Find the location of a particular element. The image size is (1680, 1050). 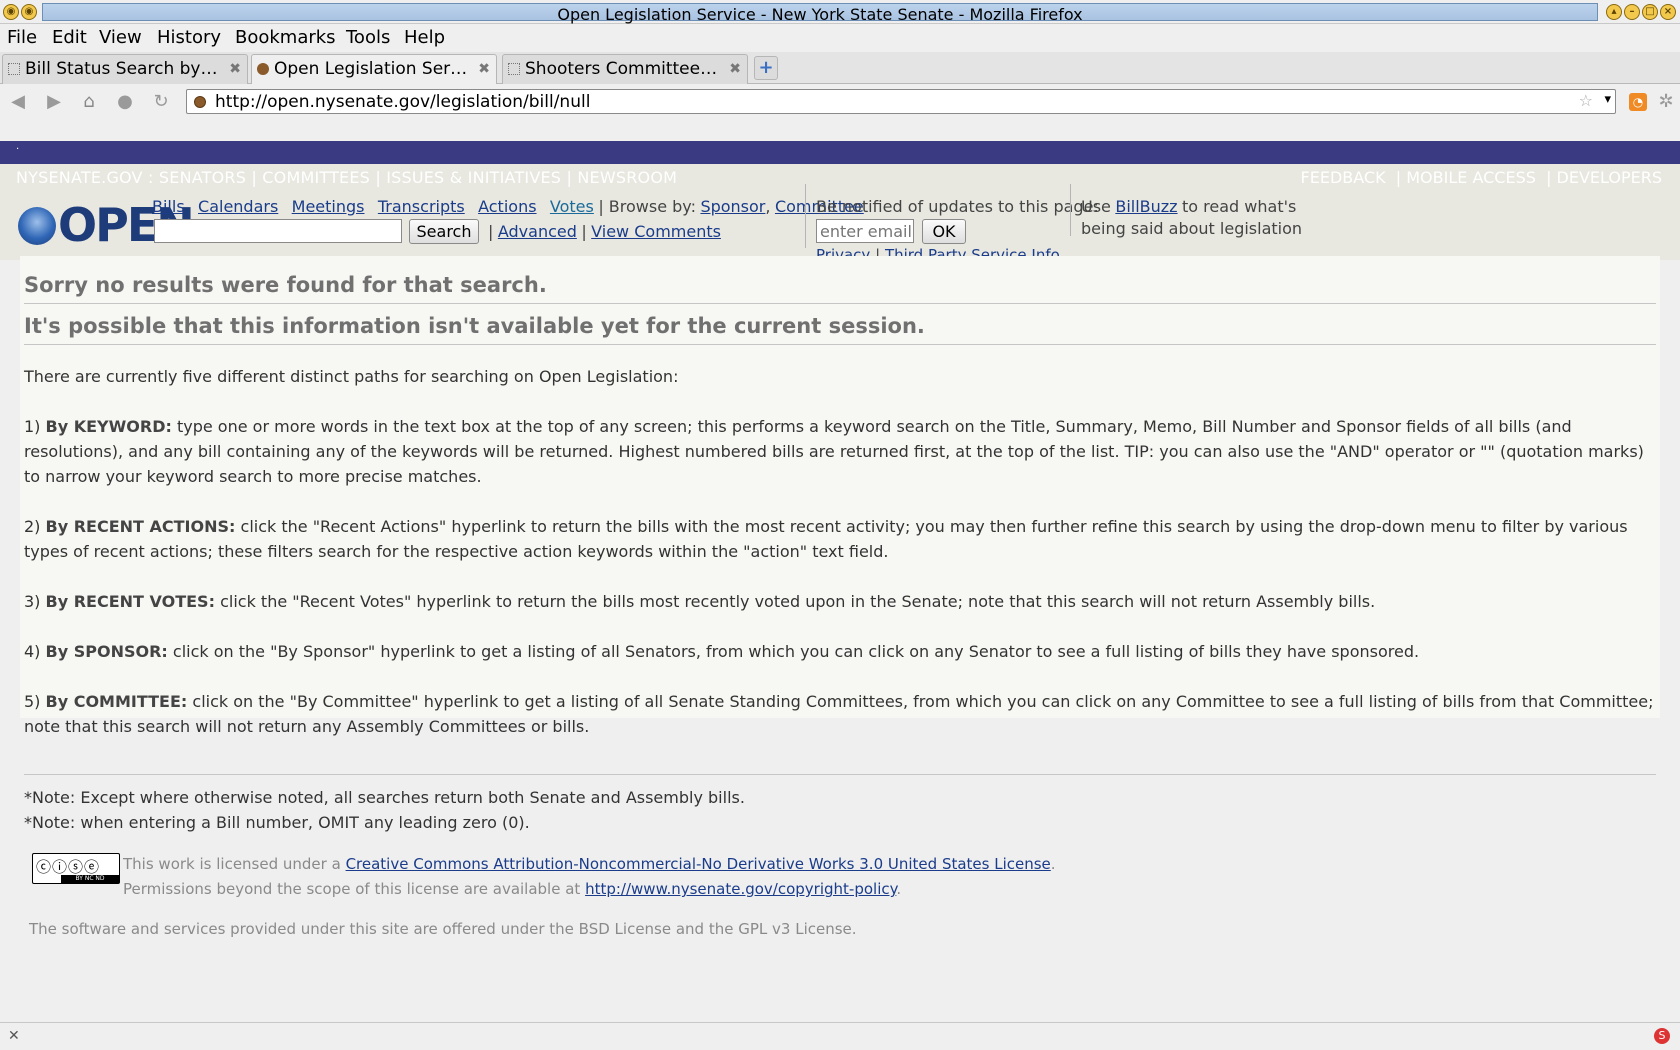

path-label: By KEYWORD: is located at coordinates (108, 426).